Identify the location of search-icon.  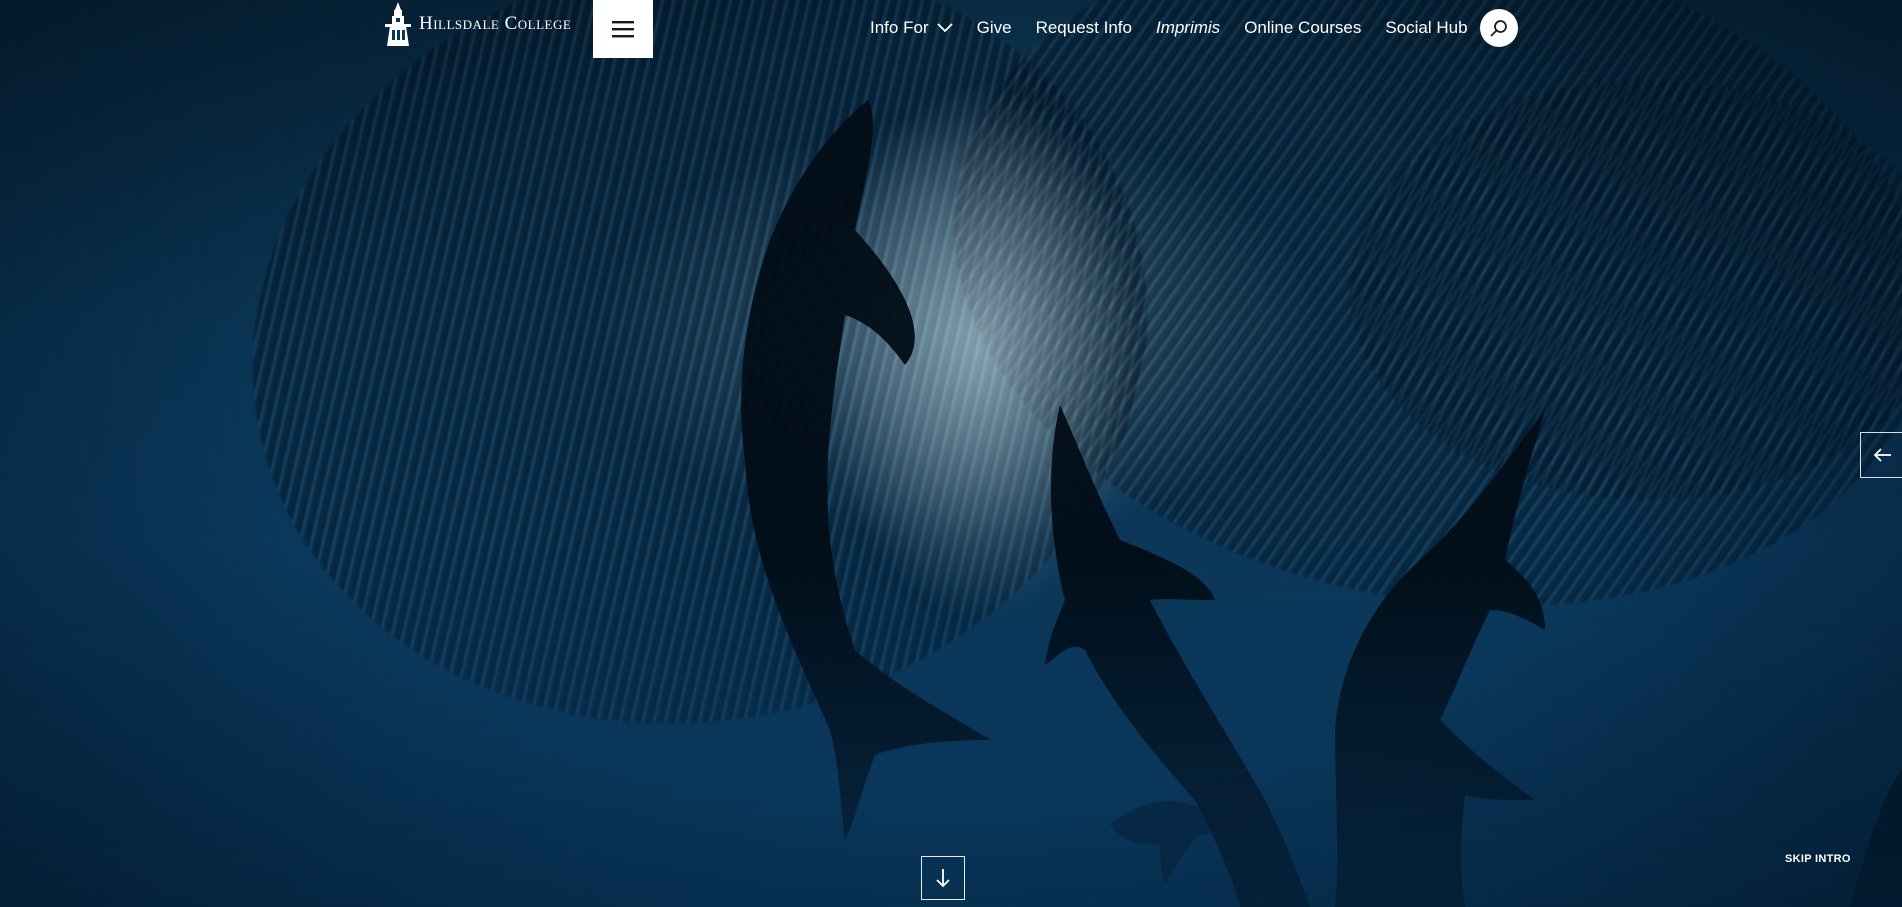
(1498, 28).